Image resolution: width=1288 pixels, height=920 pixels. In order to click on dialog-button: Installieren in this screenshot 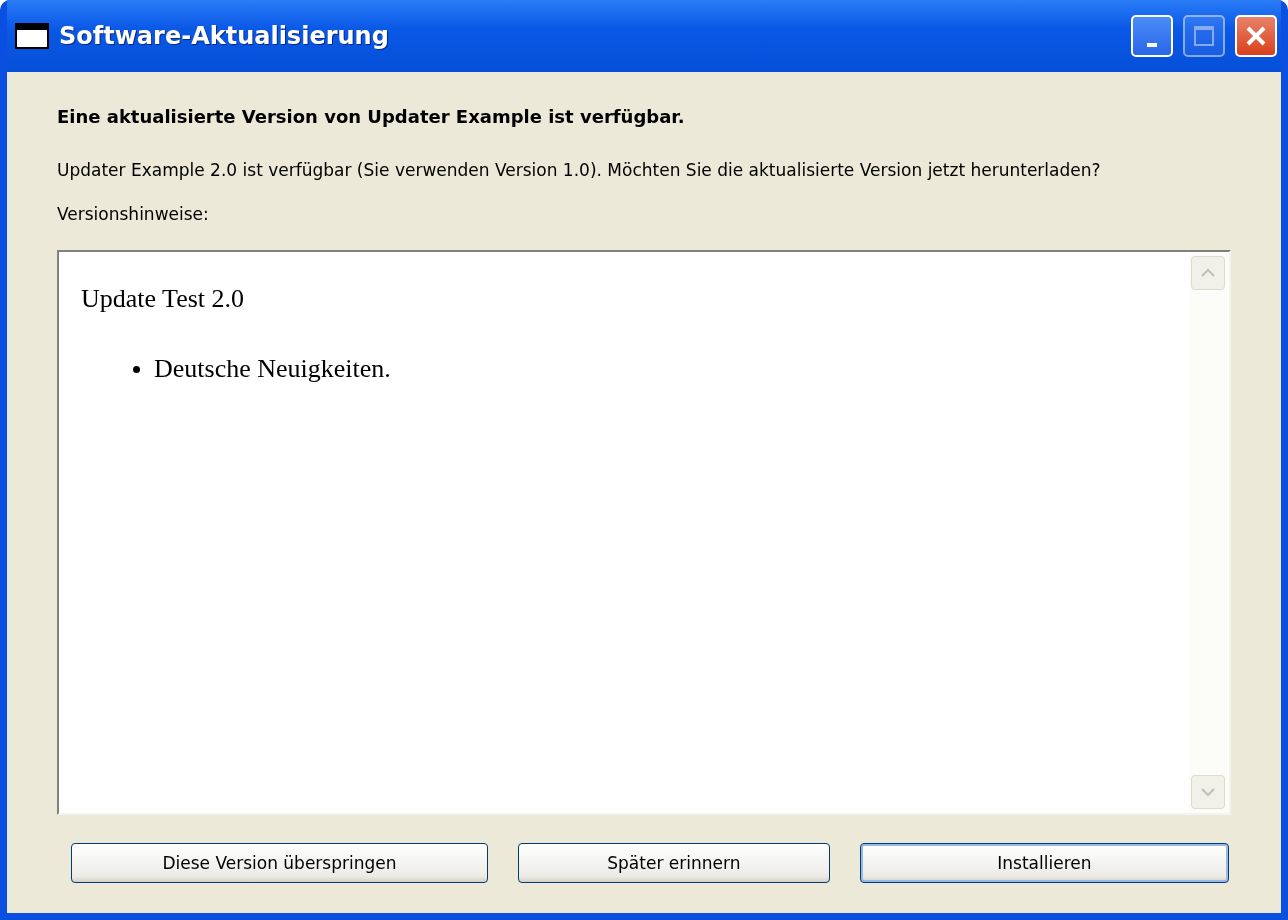, I will do `click(1044, 863)`.